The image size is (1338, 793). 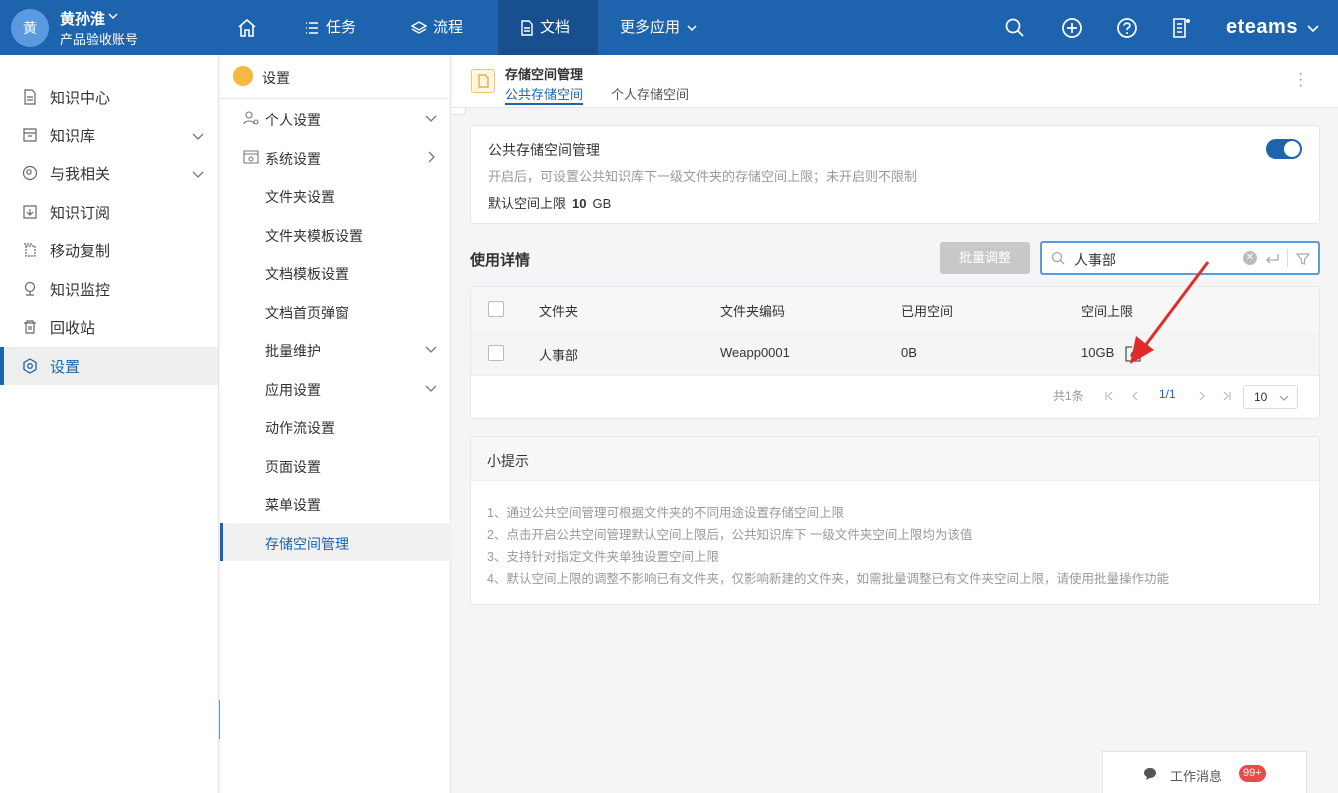 I want to click on tips-title: 小提示, so click(x=508, y=461).